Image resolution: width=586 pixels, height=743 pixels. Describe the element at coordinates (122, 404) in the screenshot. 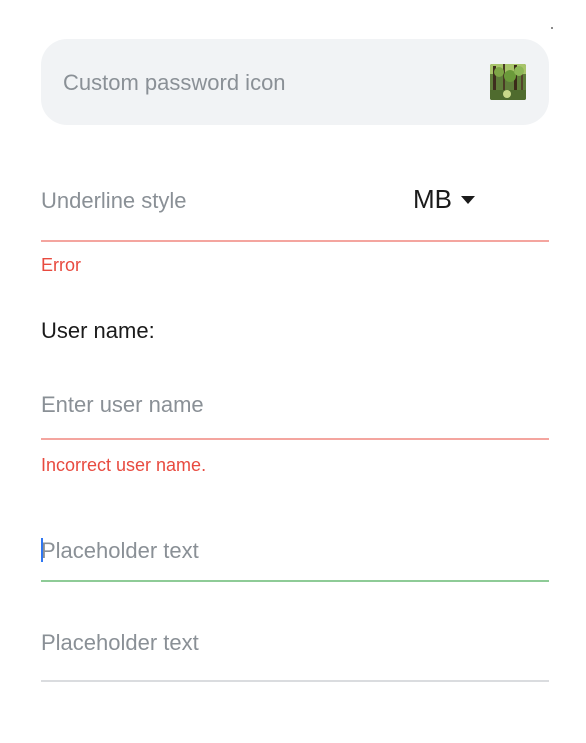

I see `username-placeholder: Enter user name` at that location.